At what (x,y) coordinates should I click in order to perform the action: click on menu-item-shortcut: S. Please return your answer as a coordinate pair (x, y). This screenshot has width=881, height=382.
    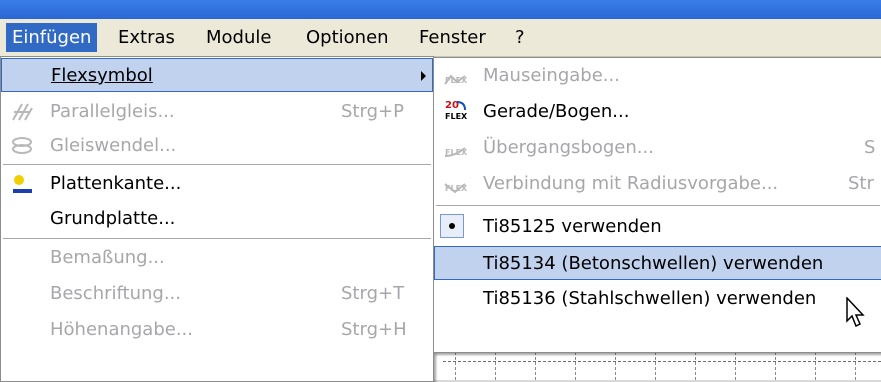
    Looking at the image, I should click on (870, 147).